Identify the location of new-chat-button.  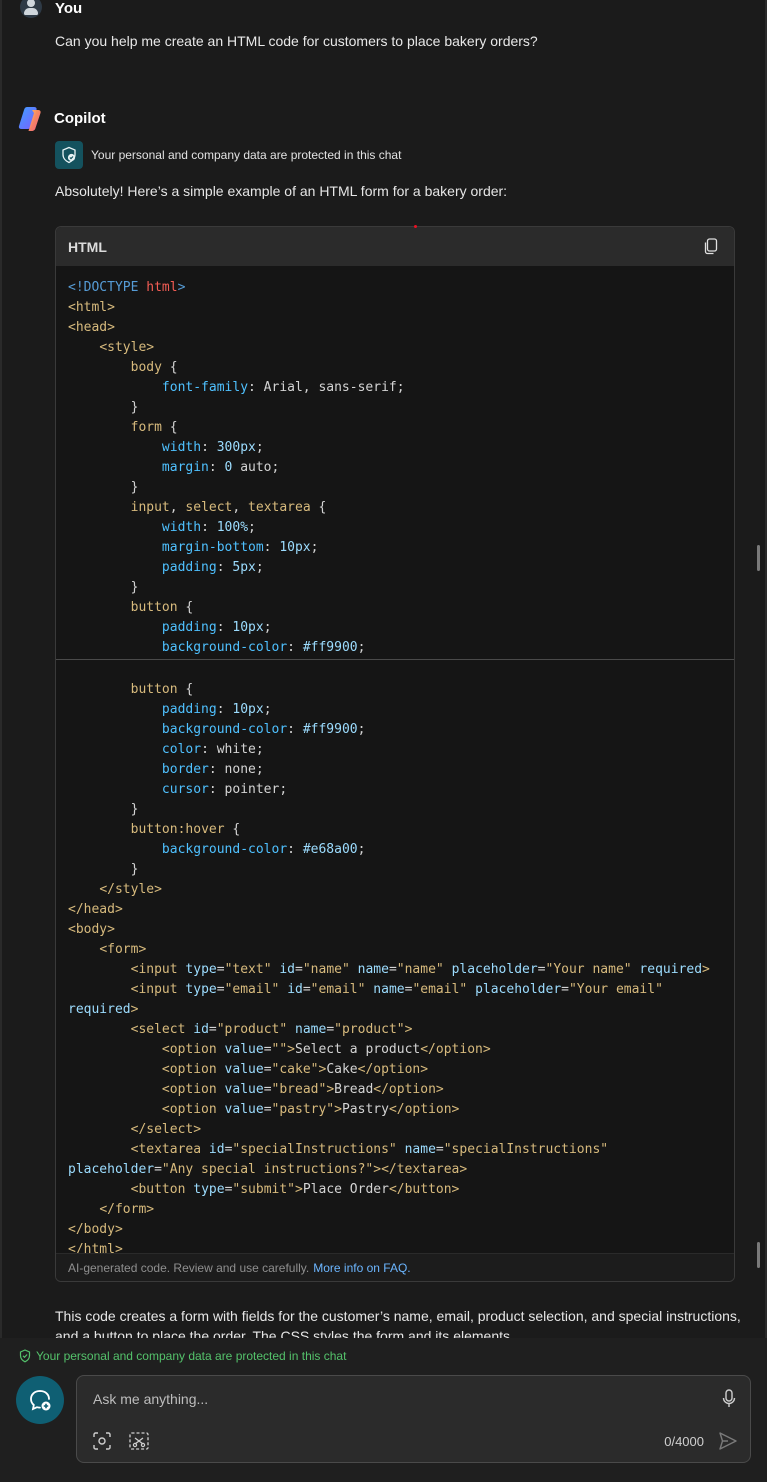
(40, 1400).